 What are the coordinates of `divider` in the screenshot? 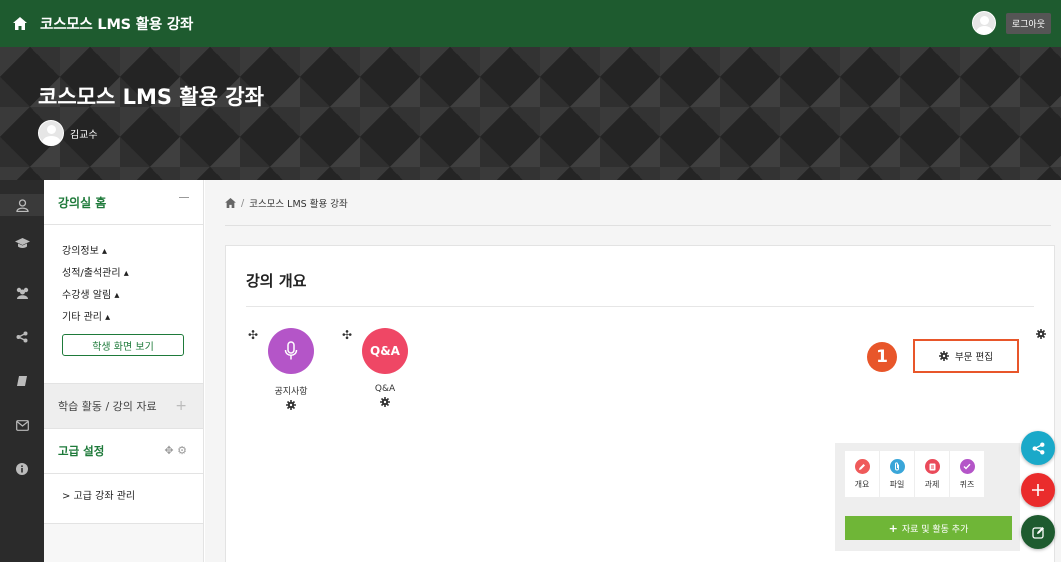 It's located at (638, 225).